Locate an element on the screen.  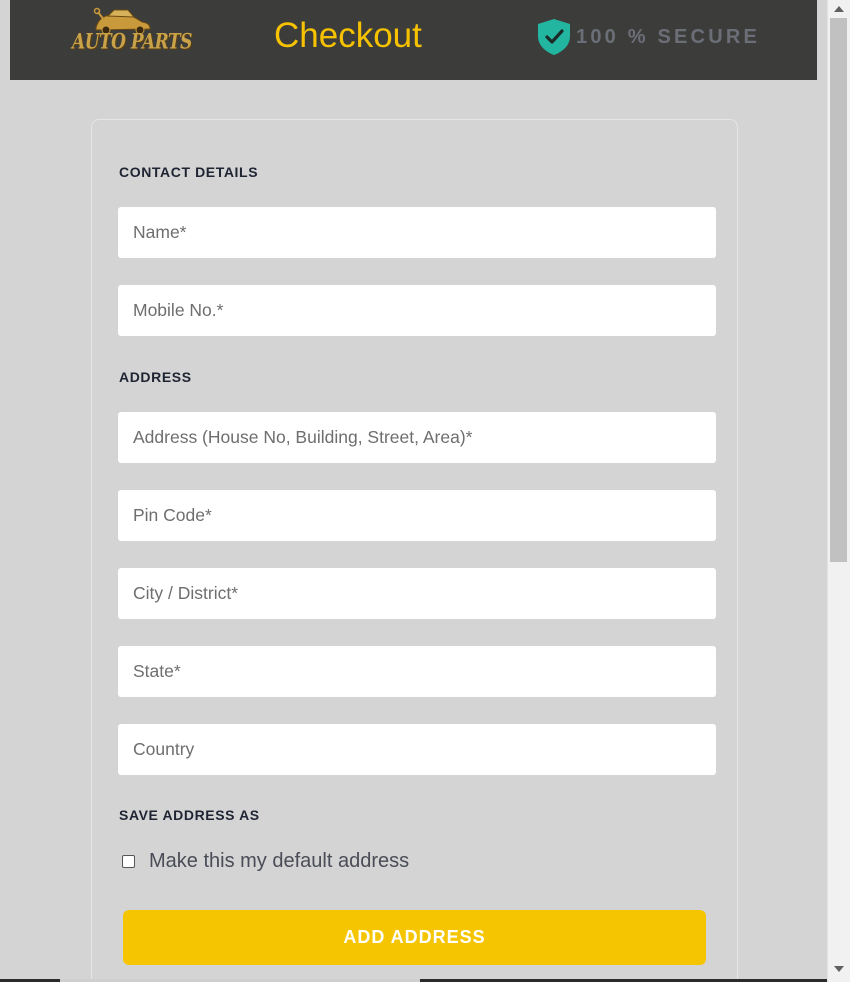
scroll-down-arrow-icon is located at coordinates (839, 969).